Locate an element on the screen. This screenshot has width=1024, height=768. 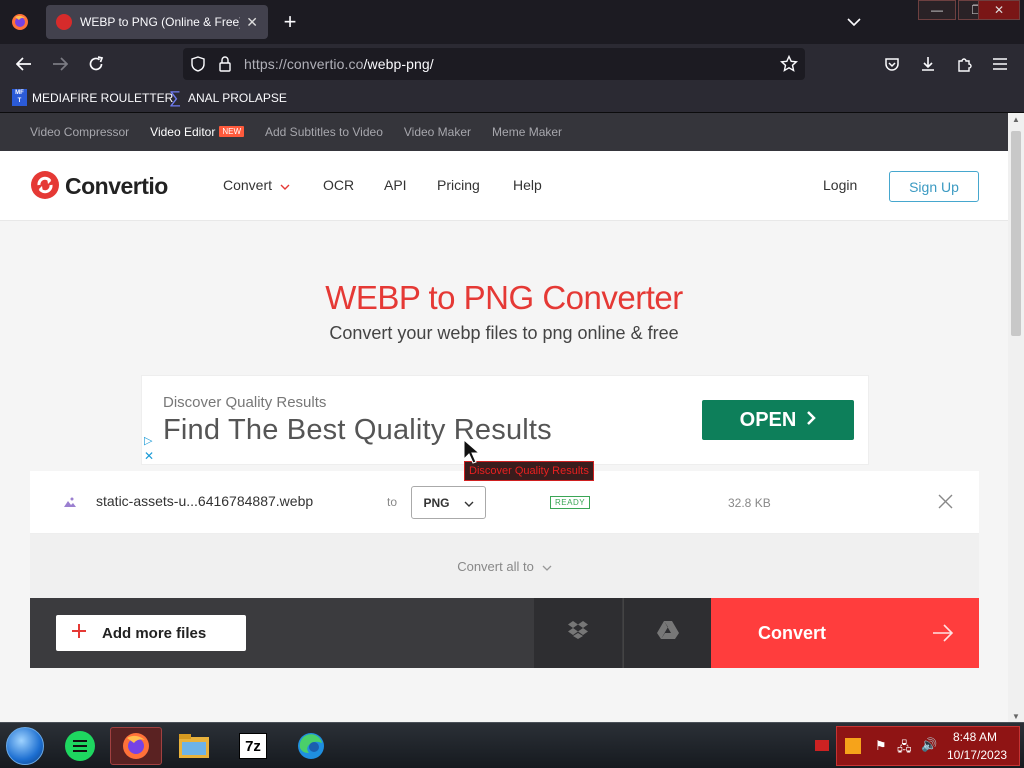
pocket-icon is located at coordinates (892, 64).